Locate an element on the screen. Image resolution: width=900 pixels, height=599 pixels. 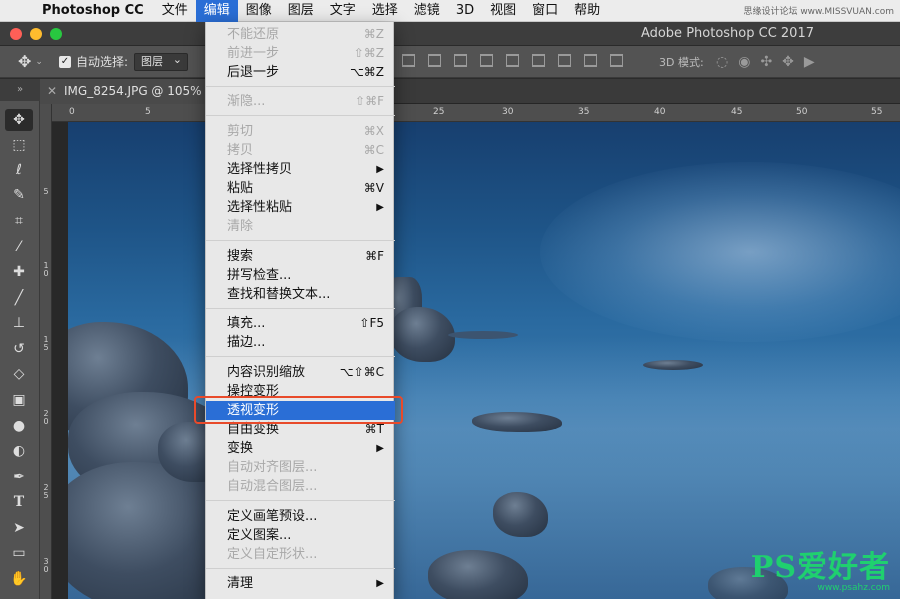
distribute-icon is located at coordinates (616, 60).